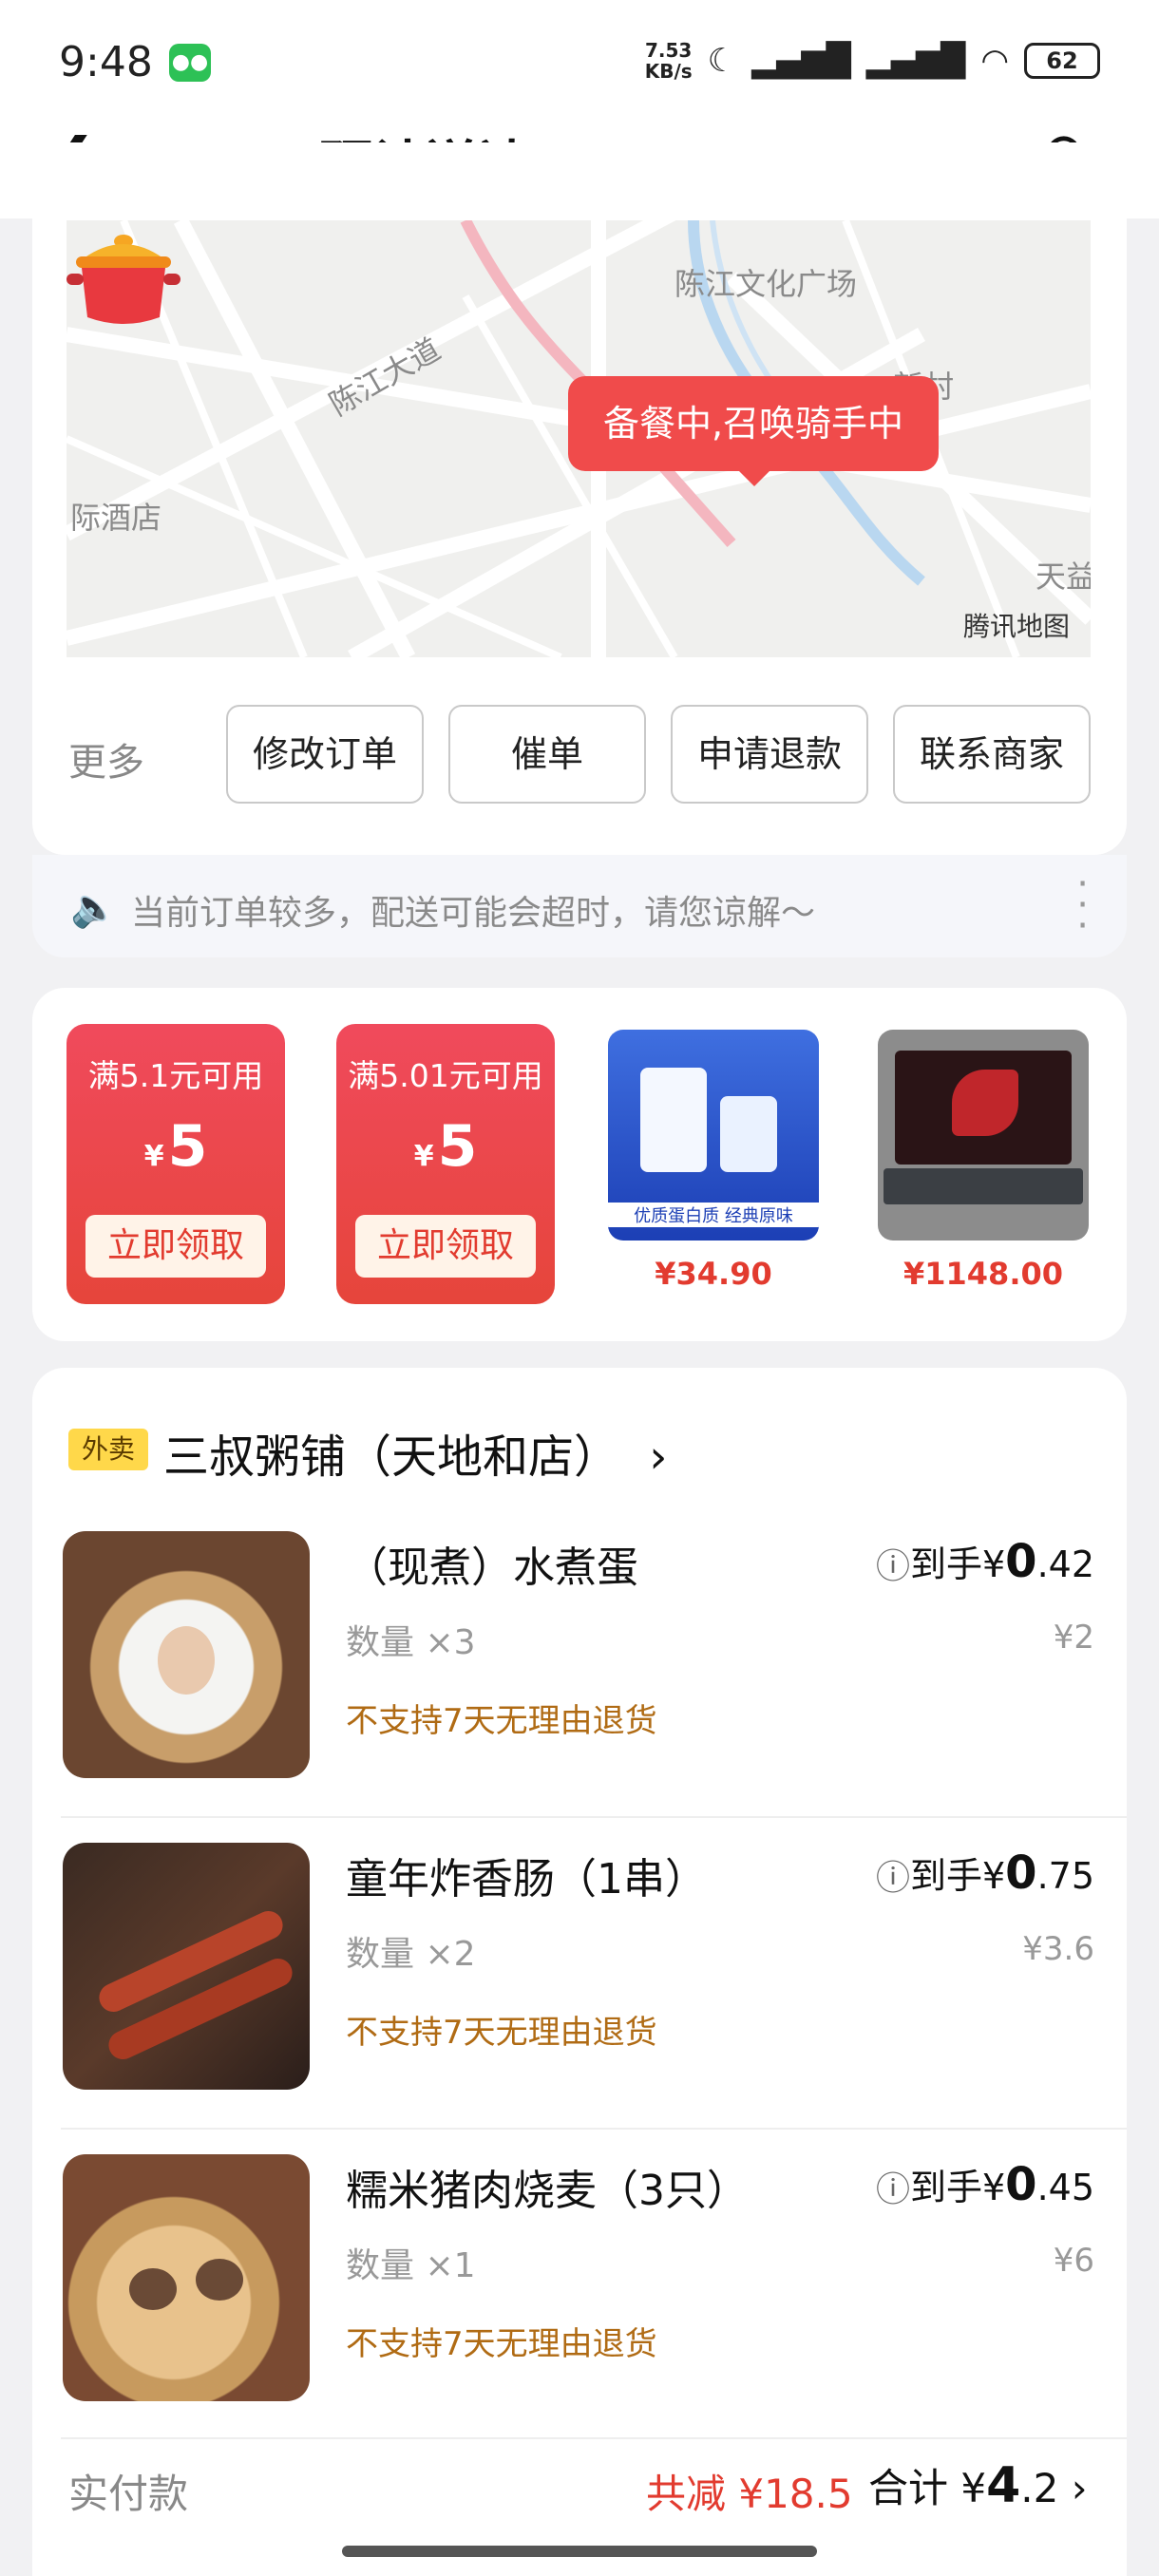 The width and height of the screenshot is (1159, 2576). What do you see at coordinates (579, 1687) in the screenshot?
I see `order-item: （现煮）水煮蛋 数量 ×3 不支持7天无理由退货 ⓘ 到手¥0.42 ¥2` at bounding box center [579, 1687].